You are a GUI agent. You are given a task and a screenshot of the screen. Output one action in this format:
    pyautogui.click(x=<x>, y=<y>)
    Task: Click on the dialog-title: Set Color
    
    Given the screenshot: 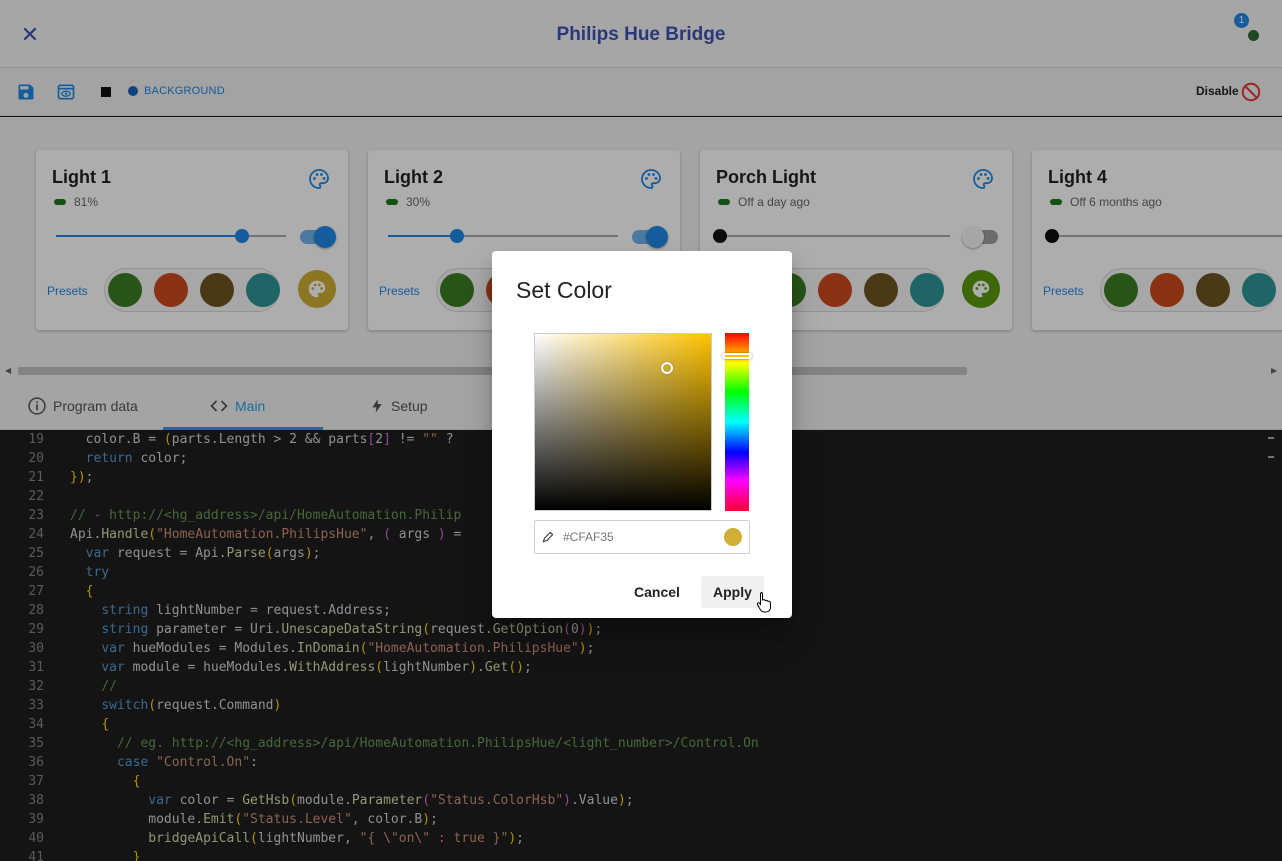 What is the action you would take?
    pyautogui.click(x=564, y=290)
    